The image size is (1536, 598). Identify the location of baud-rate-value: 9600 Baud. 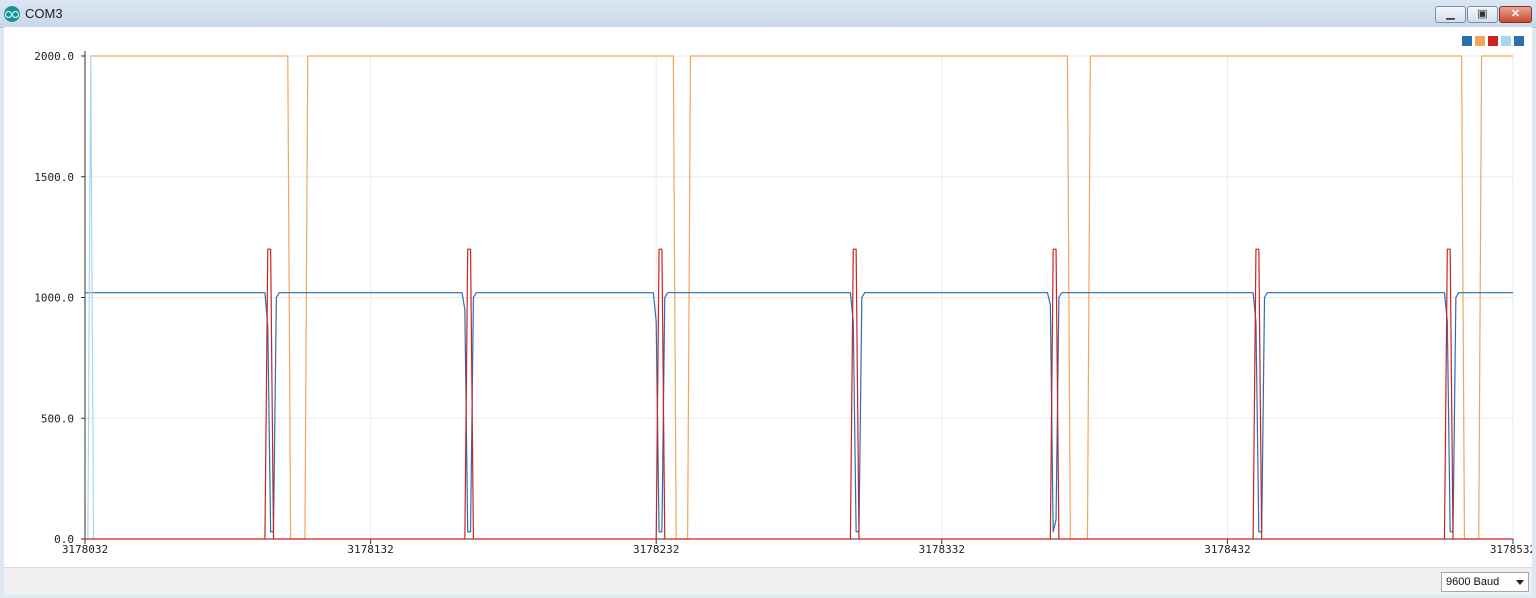
(1473, 582).